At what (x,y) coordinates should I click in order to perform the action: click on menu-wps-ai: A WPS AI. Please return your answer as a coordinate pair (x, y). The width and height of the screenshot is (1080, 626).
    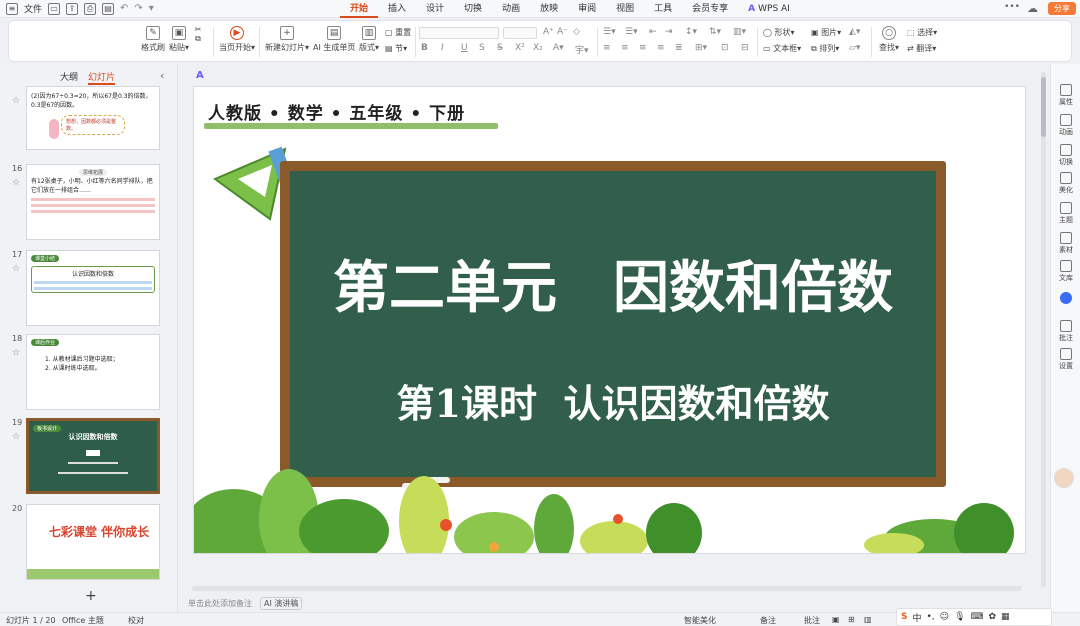
    Looking at the image, I should click on (769, 9).